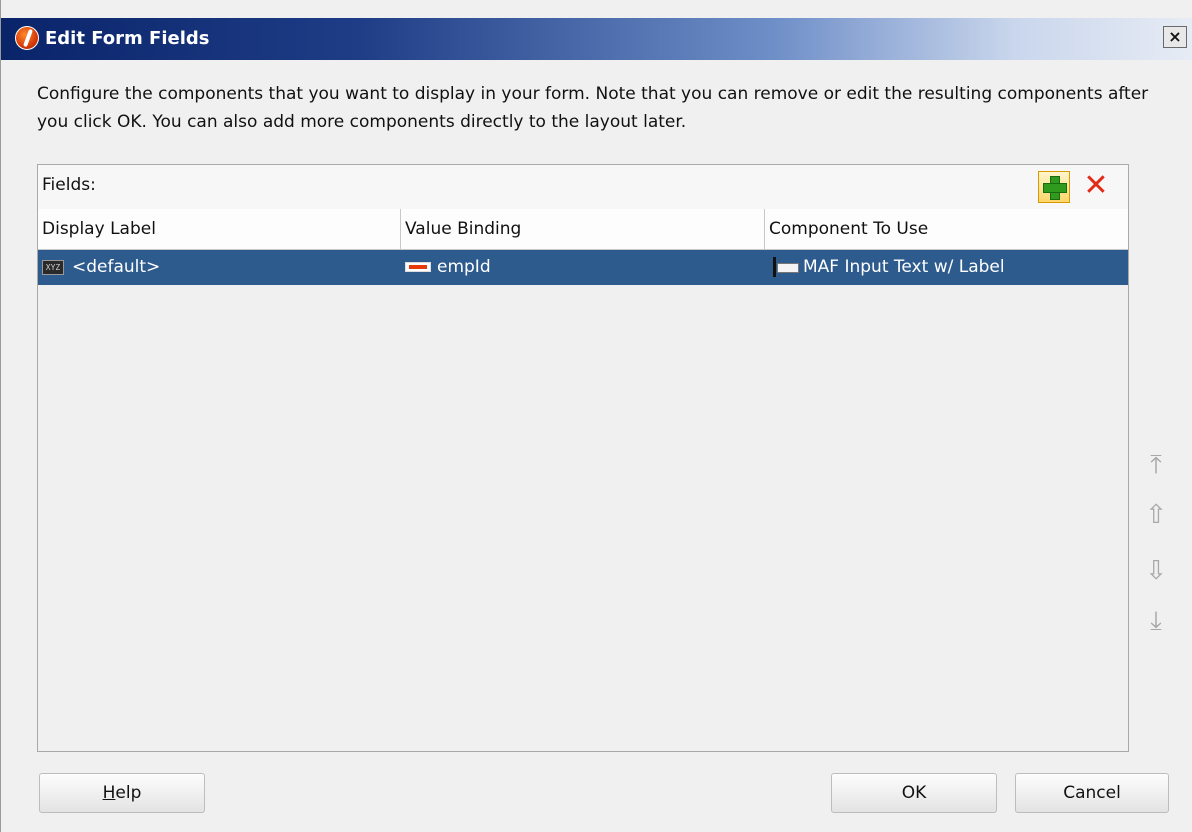 This screenshot has height=832, width=1192. Describe the element at coordinates (1054, 187) in the screenshot. I see `add-field-button` at that location.